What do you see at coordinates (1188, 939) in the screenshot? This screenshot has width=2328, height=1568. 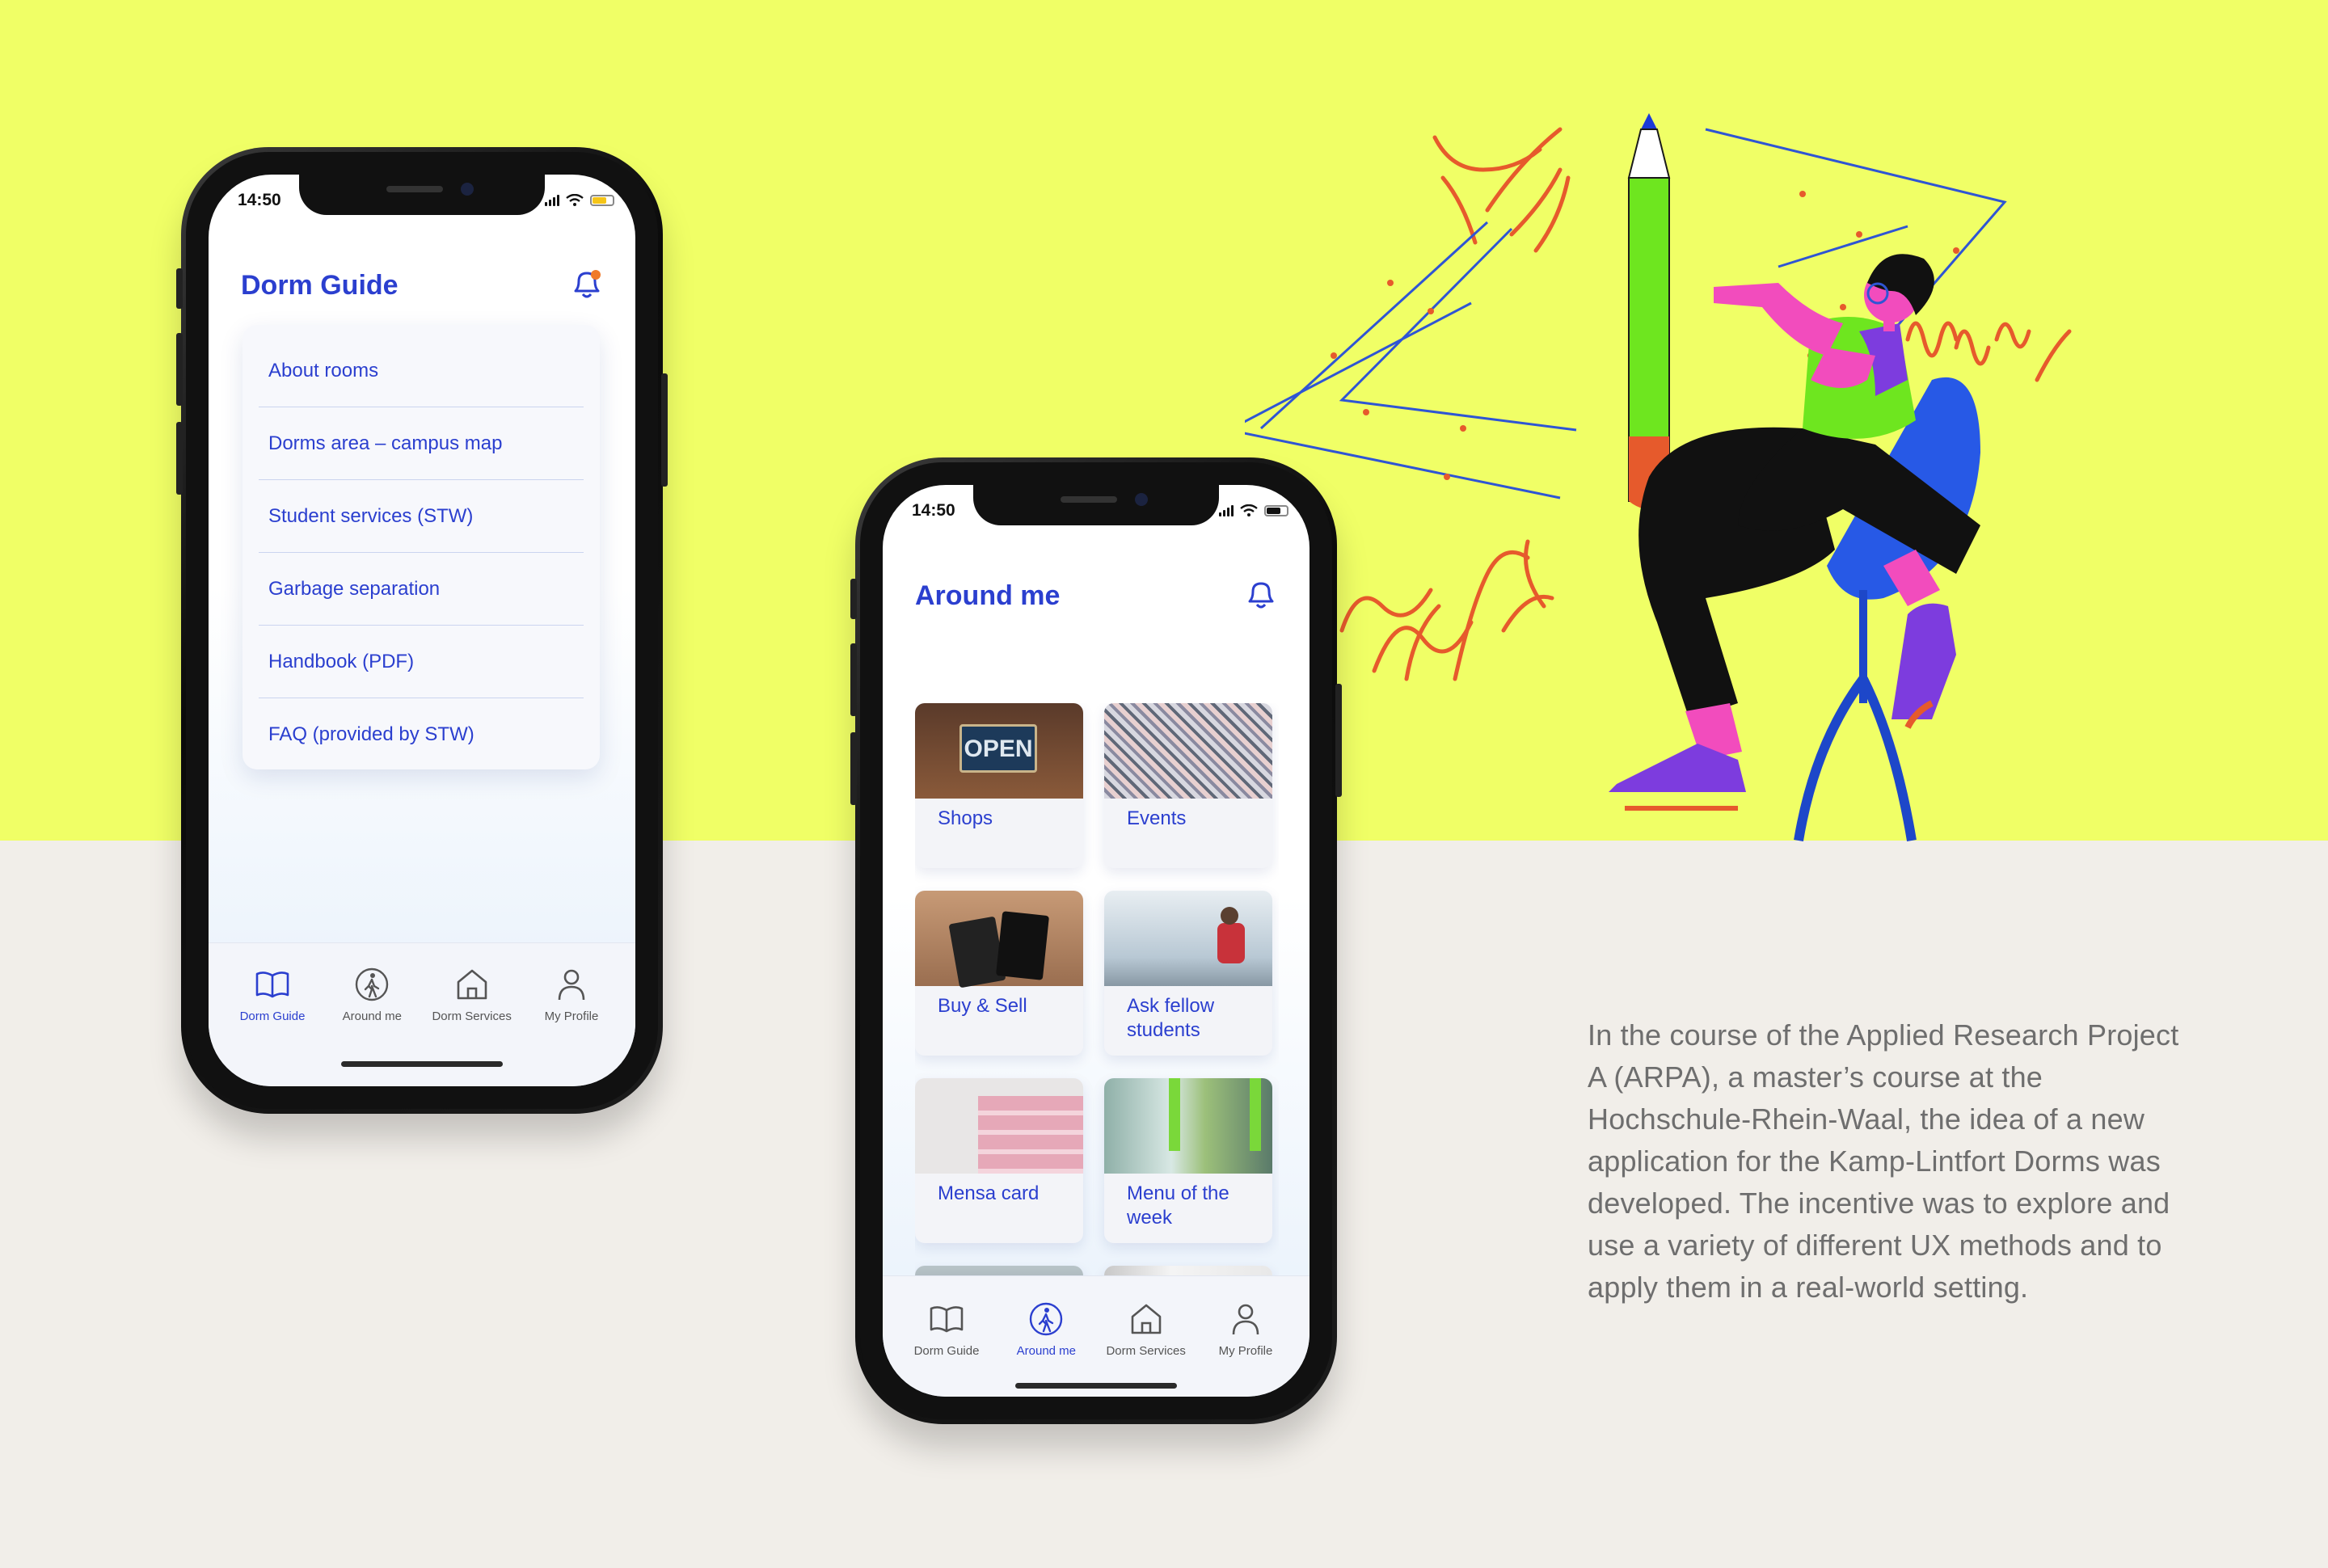 I see `student-backpack-image` at bounding box center [1188, 939].